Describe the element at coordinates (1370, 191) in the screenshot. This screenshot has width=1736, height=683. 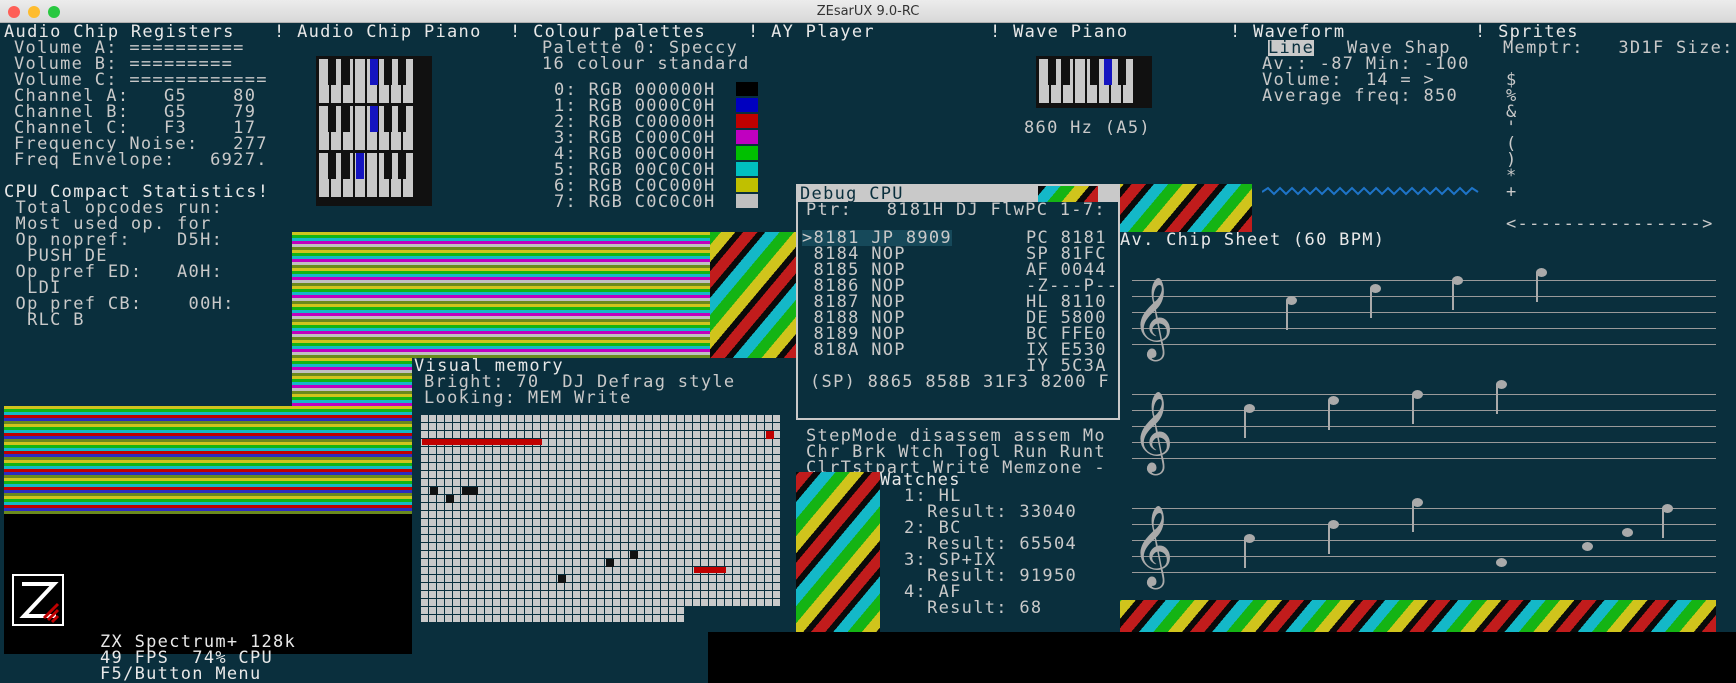
I see `waveform-trace` at that location.